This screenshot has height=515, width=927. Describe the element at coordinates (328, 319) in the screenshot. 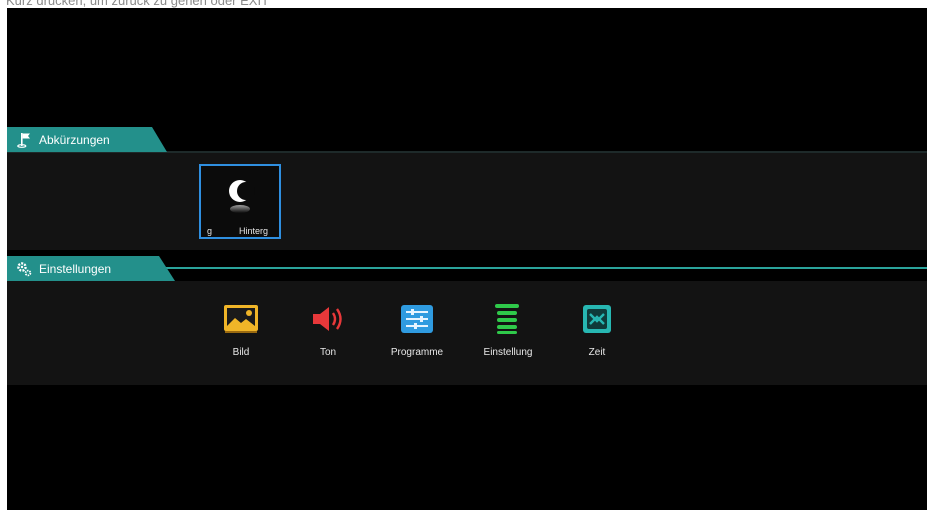

I see `speaker-icon` at that location.